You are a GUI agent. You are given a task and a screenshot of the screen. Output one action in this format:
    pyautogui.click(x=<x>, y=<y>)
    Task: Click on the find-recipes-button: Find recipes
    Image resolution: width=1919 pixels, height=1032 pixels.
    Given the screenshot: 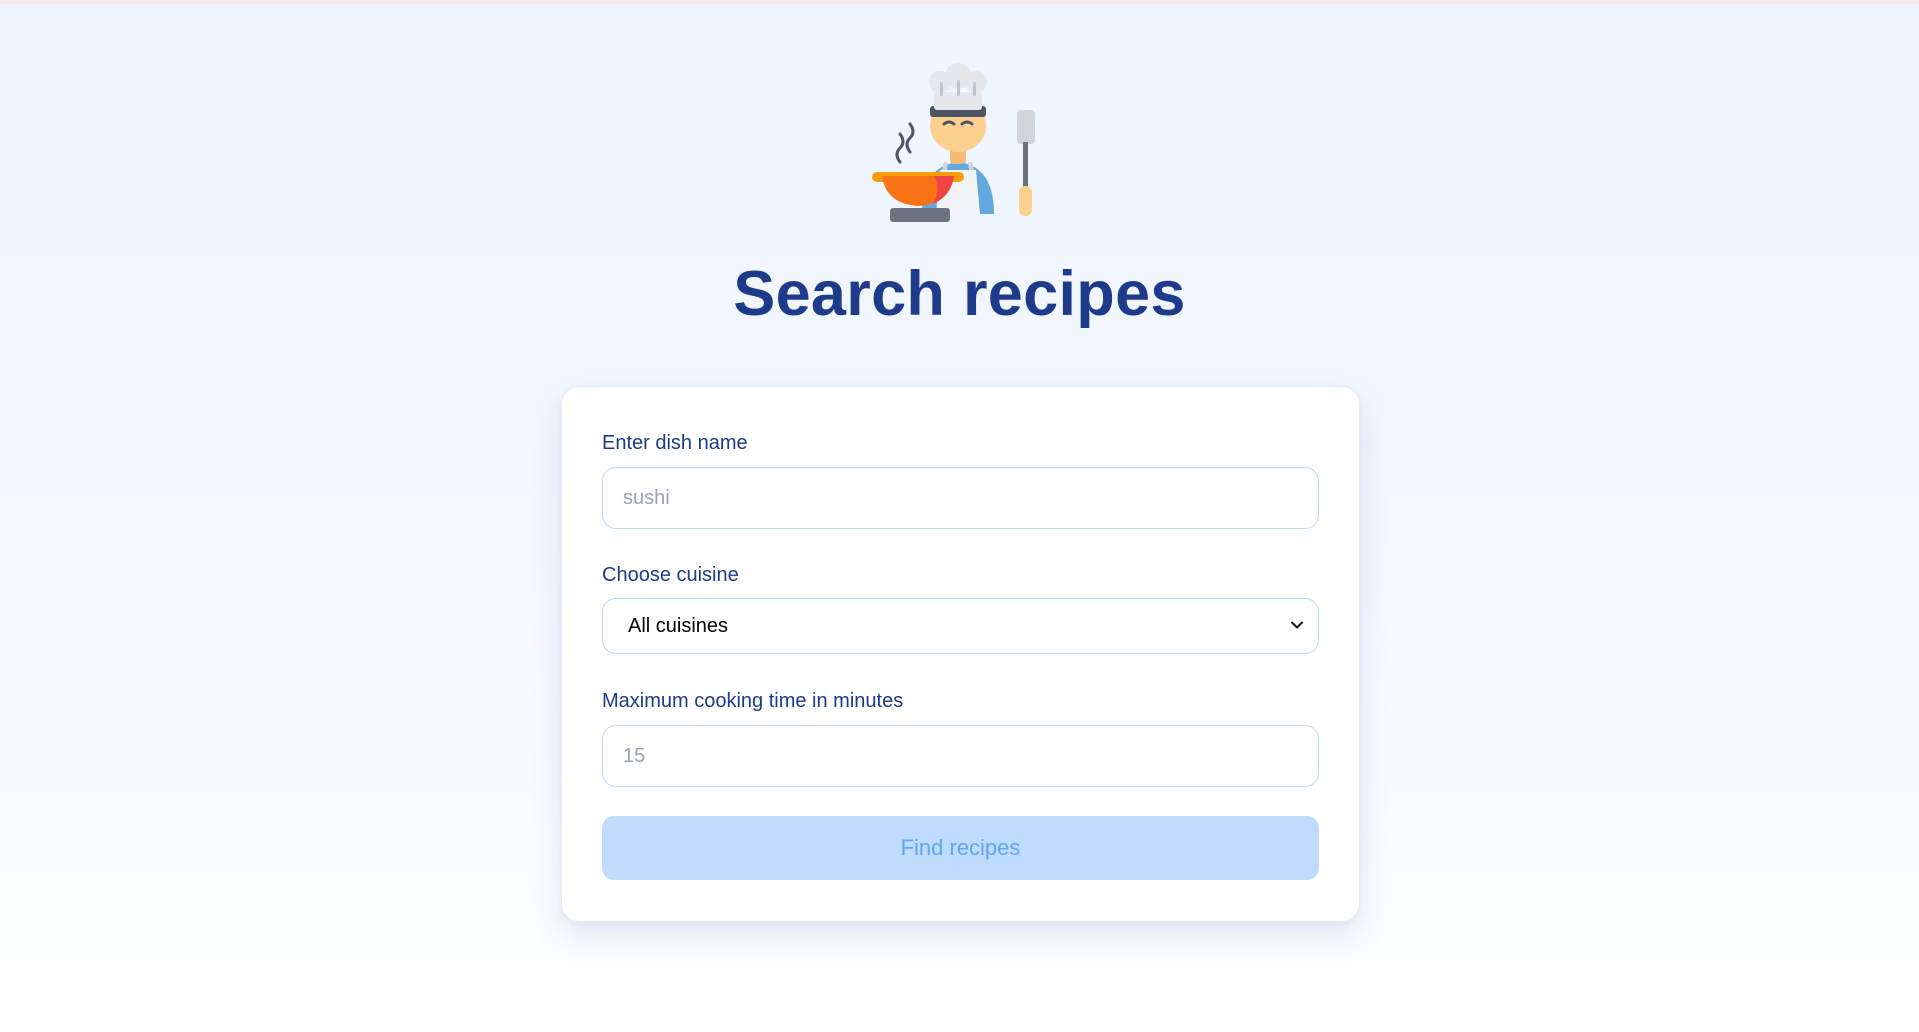 What is the action you would take?
    pyautogui.click(x=960, y=848)
    